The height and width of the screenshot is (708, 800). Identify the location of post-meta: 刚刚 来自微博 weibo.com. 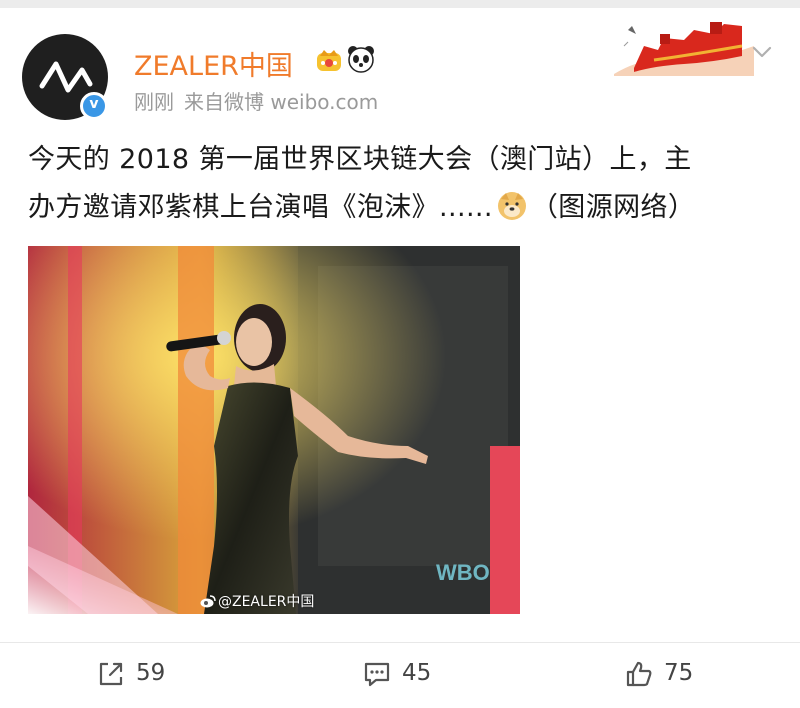
(256, 100).